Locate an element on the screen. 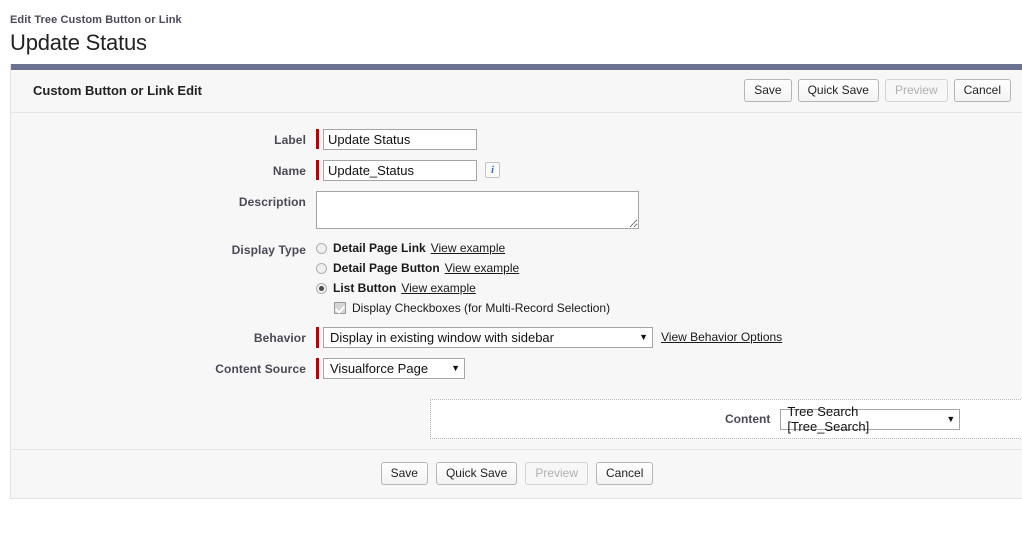 The image size is (1022, 550). row-description: Description is located at coordinates (516, 210).